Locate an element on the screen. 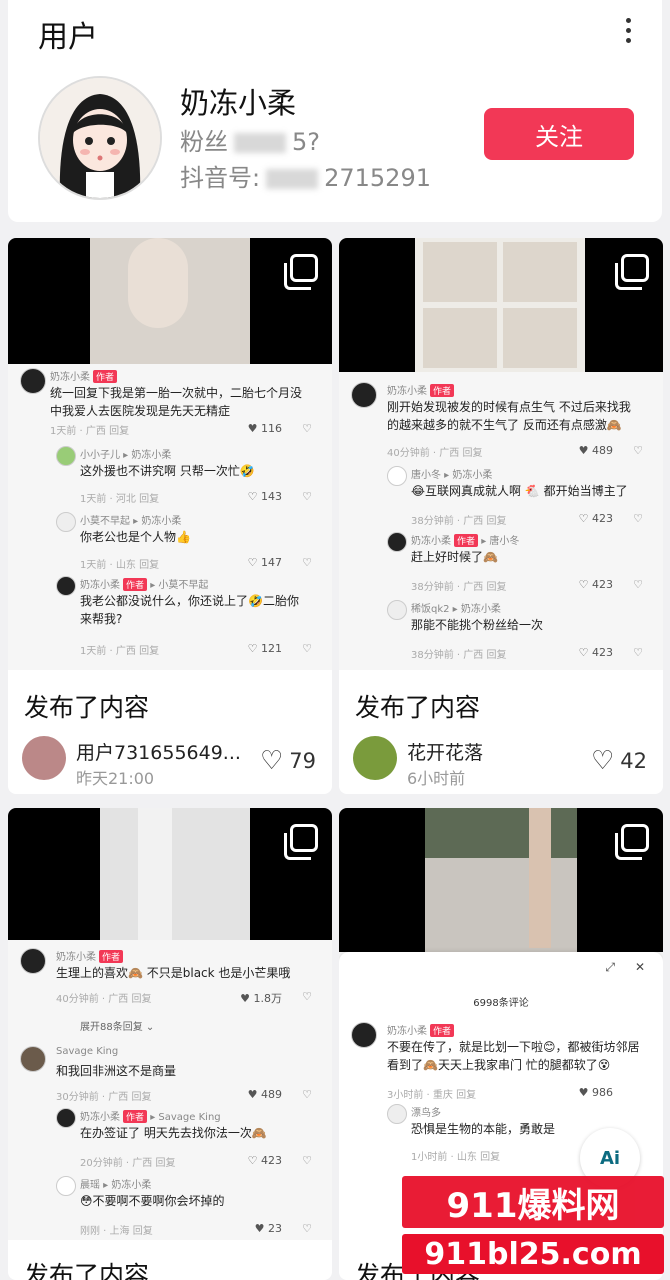 The width and height of the screenshot is (670, 1280). post-time: 6小时前 is located at coordinates (436, 778).